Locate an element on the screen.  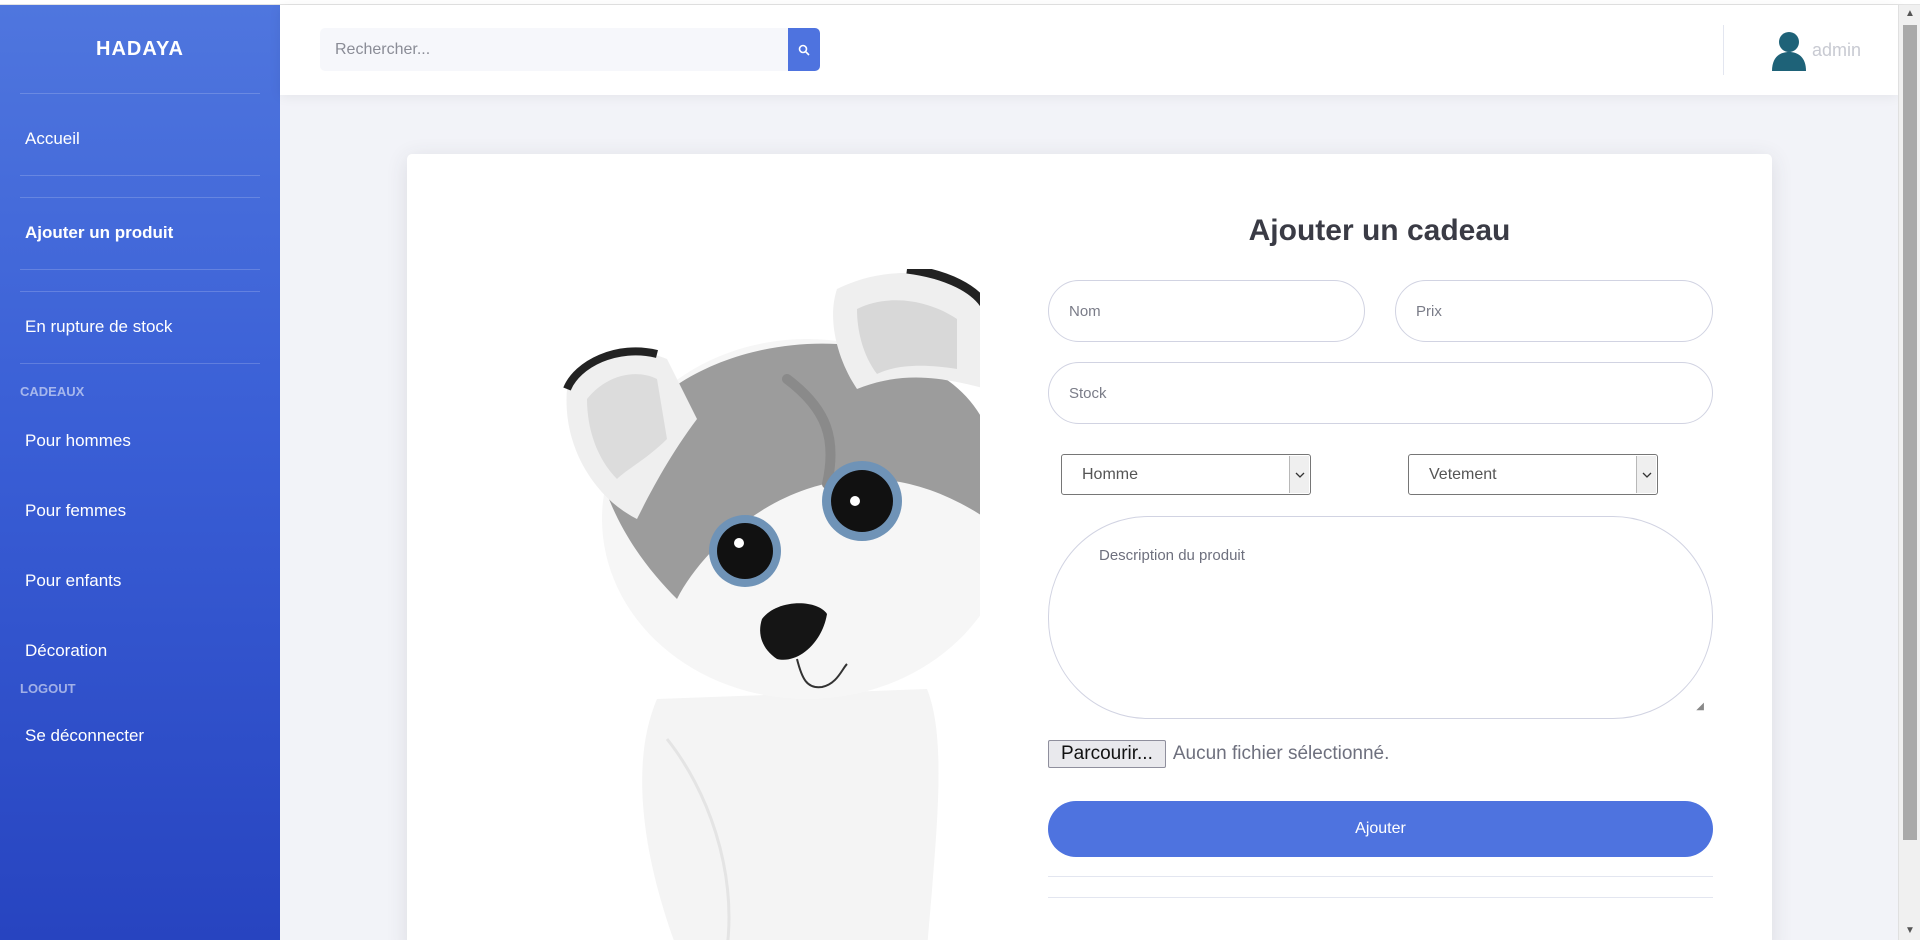
file-status-text: Aucun fichier sélectionné. is located at coordinates (1281, 753).